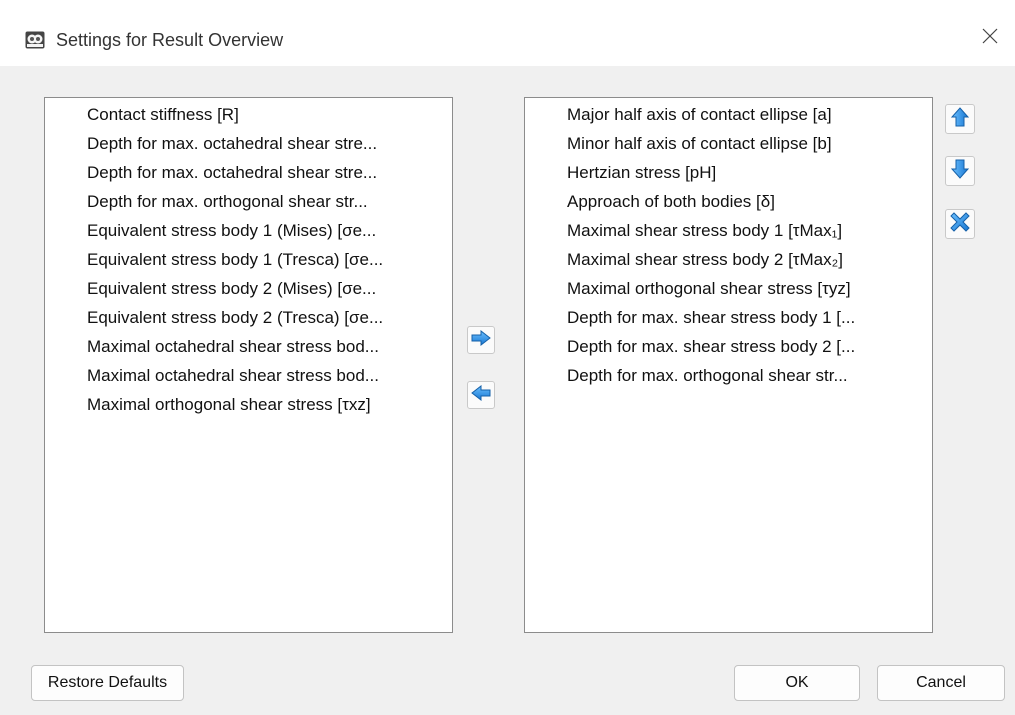 The height and width of the screenshot is (715, 1015). What do you see at coordinates (678, 115) in the screenshot?
I see `list-item: Major half axis of contact ellipse [a]` at bounding box center [678, 115].